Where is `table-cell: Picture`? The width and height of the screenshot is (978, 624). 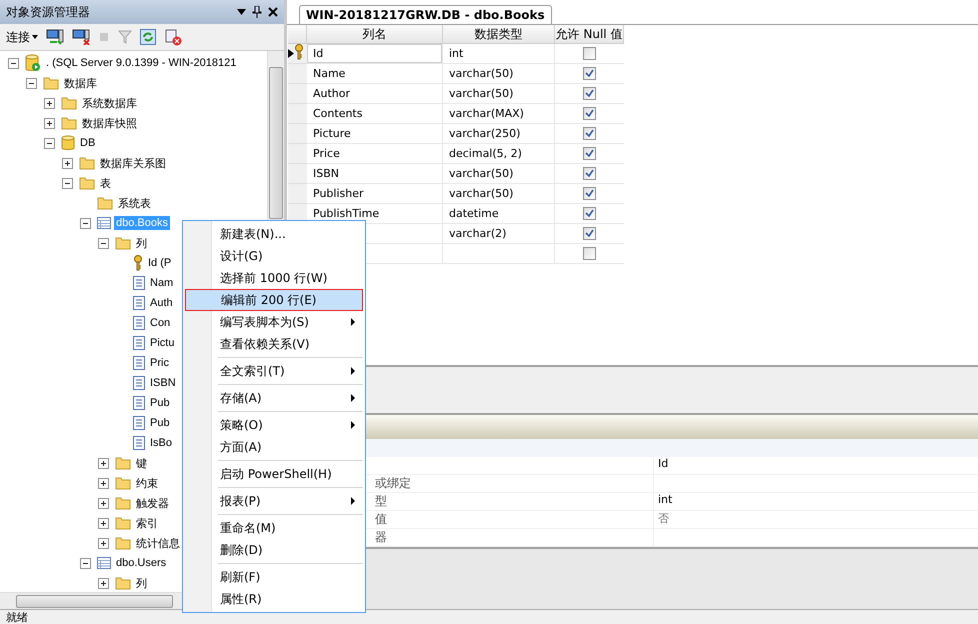 table-cell: Picture is located at coordinates (375, 134).